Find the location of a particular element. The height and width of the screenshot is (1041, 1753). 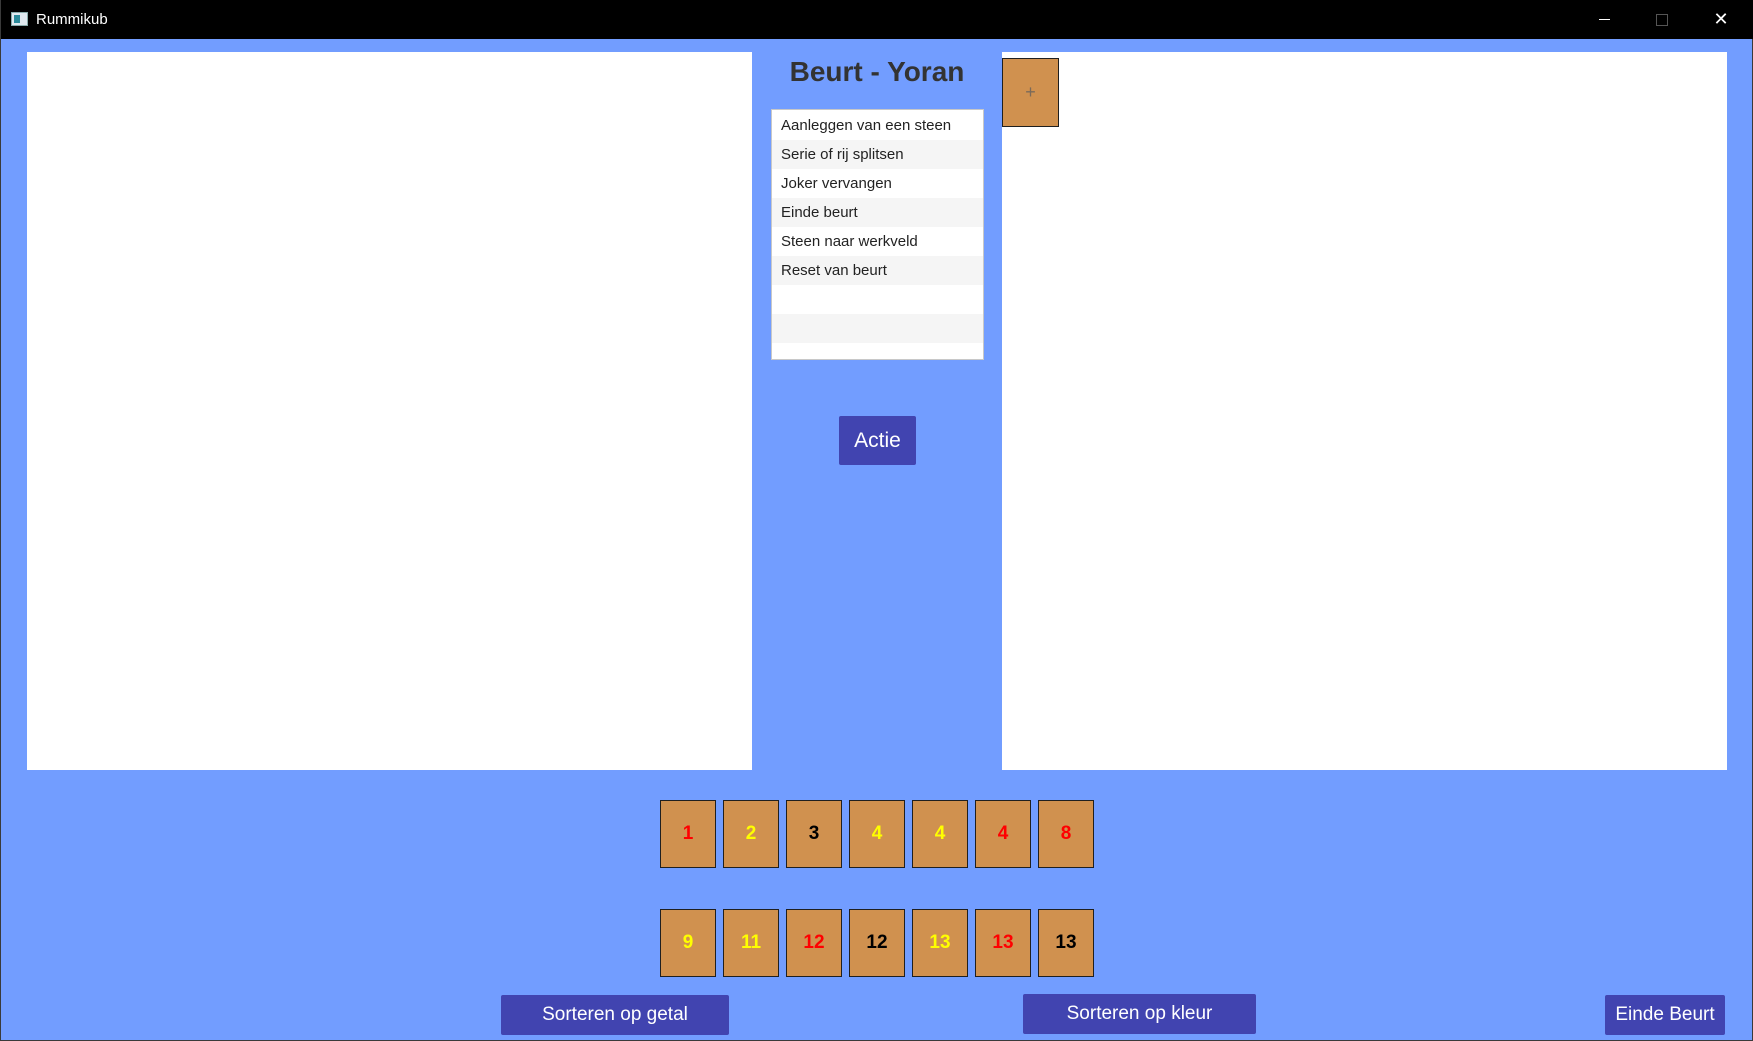

minimize-icon is located at coordinates (1604, 19).